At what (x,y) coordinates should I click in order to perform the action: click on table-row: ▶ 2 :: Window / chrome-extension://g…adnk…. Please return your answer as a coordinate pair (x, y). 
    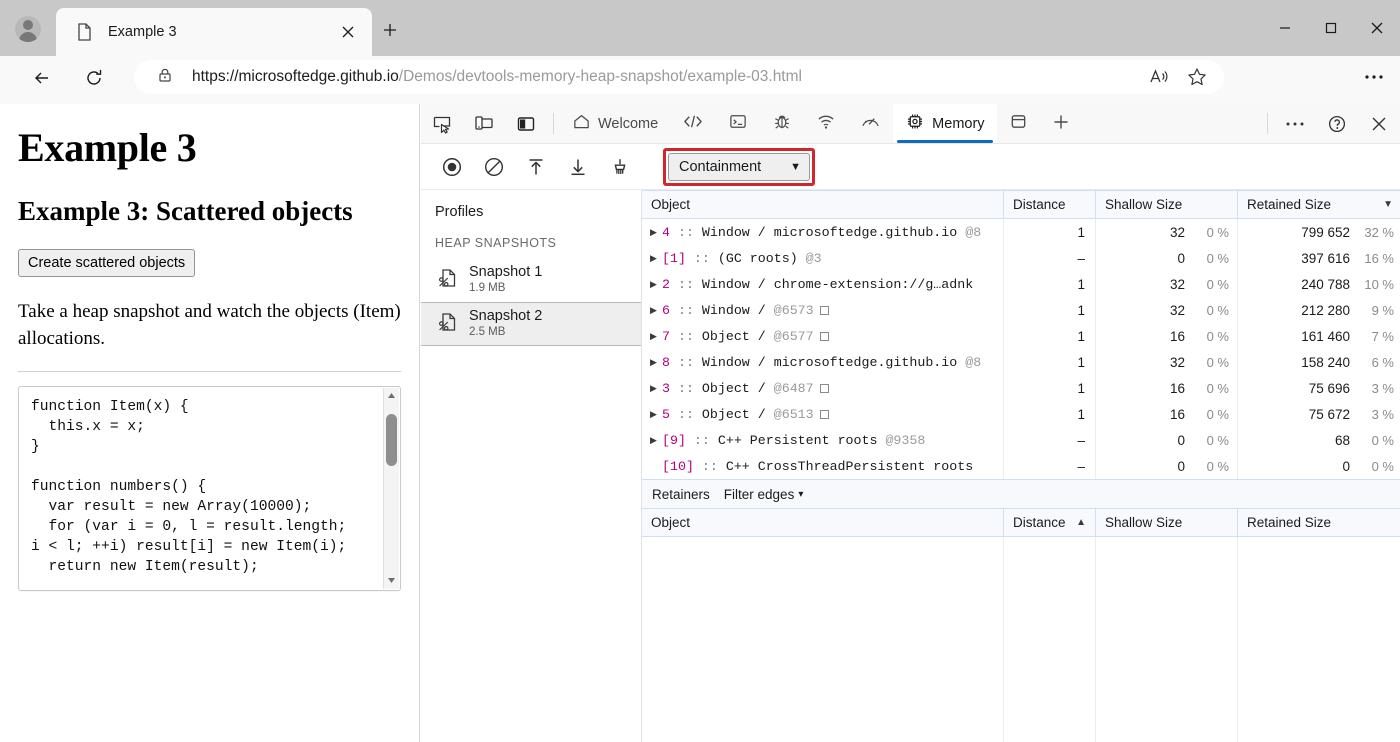
    Looking at the image, I should click on (1021, 284).